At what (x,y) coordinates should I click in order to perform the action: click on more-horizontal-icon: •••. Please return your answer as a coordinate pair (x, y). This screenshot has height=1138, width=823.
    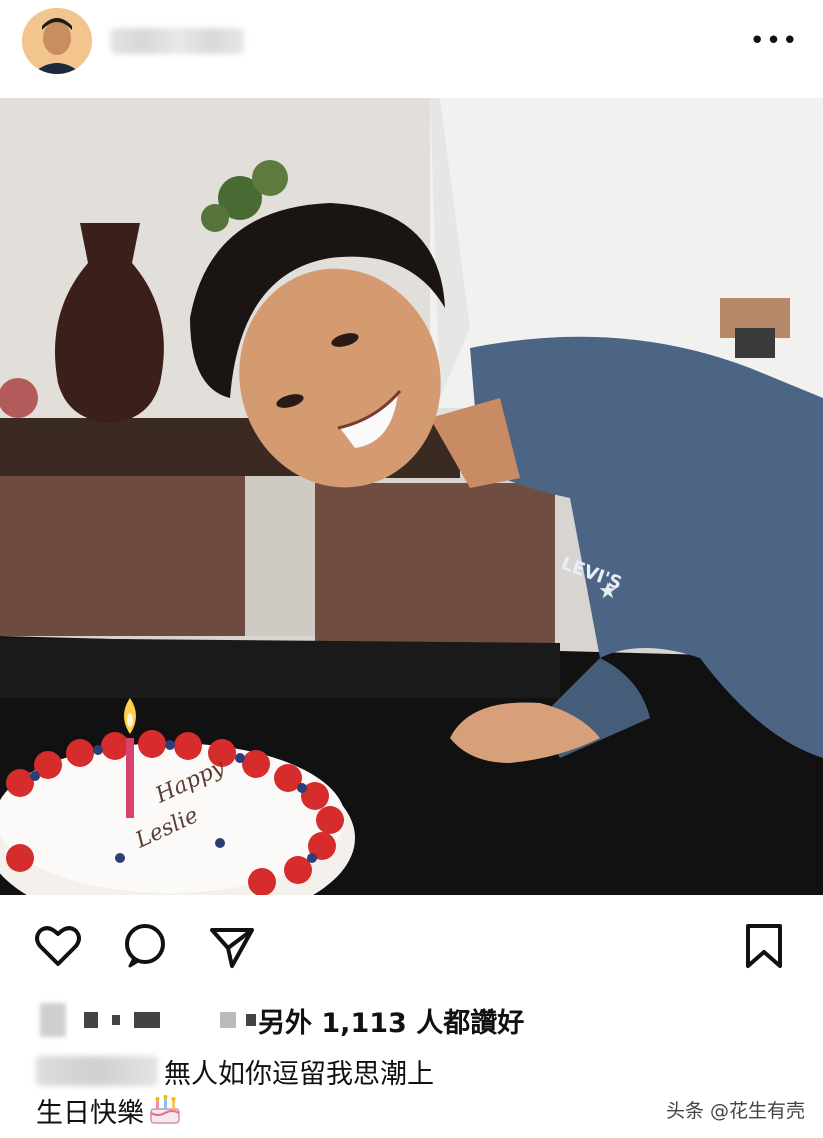
    Looking at the image, I should click on (774, 41).